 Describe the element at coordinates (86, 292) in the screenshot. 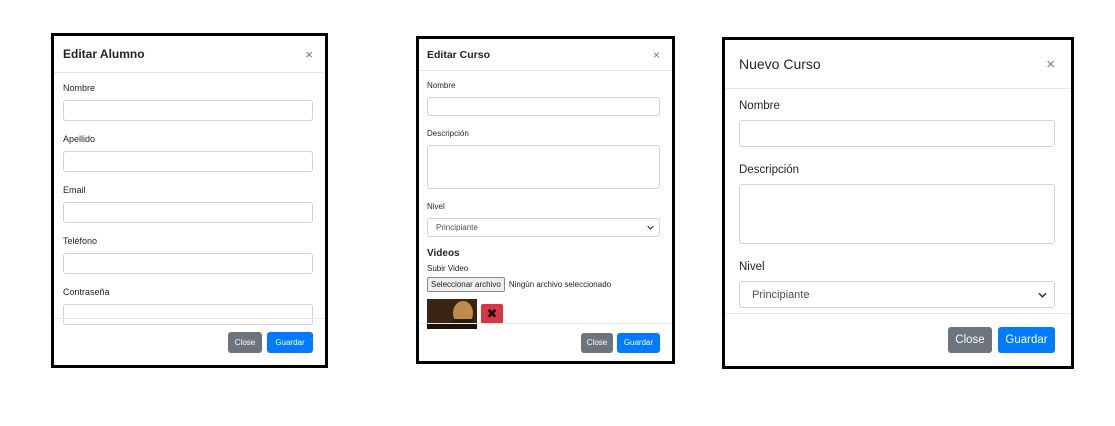

I see `contrasena-label: Contraseña` at that location.